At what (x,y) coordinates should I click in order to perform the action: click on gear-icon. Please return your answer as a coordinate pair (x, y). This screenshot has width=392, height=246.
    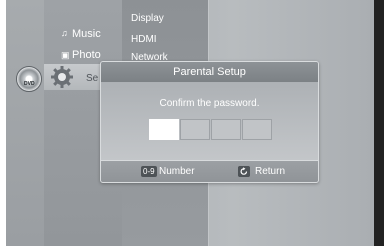
    Looking at the image, I should click on (62, 77).